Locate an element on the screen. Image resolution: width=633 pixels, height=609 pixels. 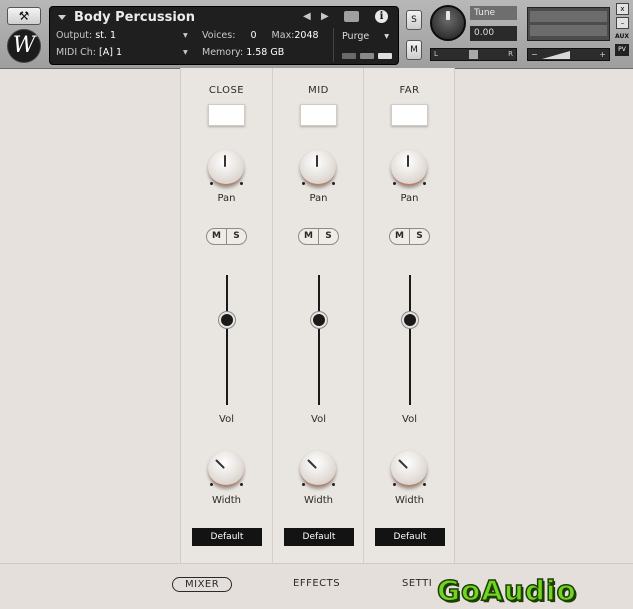
memory-label: Memory: is located at coordinates (223, 52).